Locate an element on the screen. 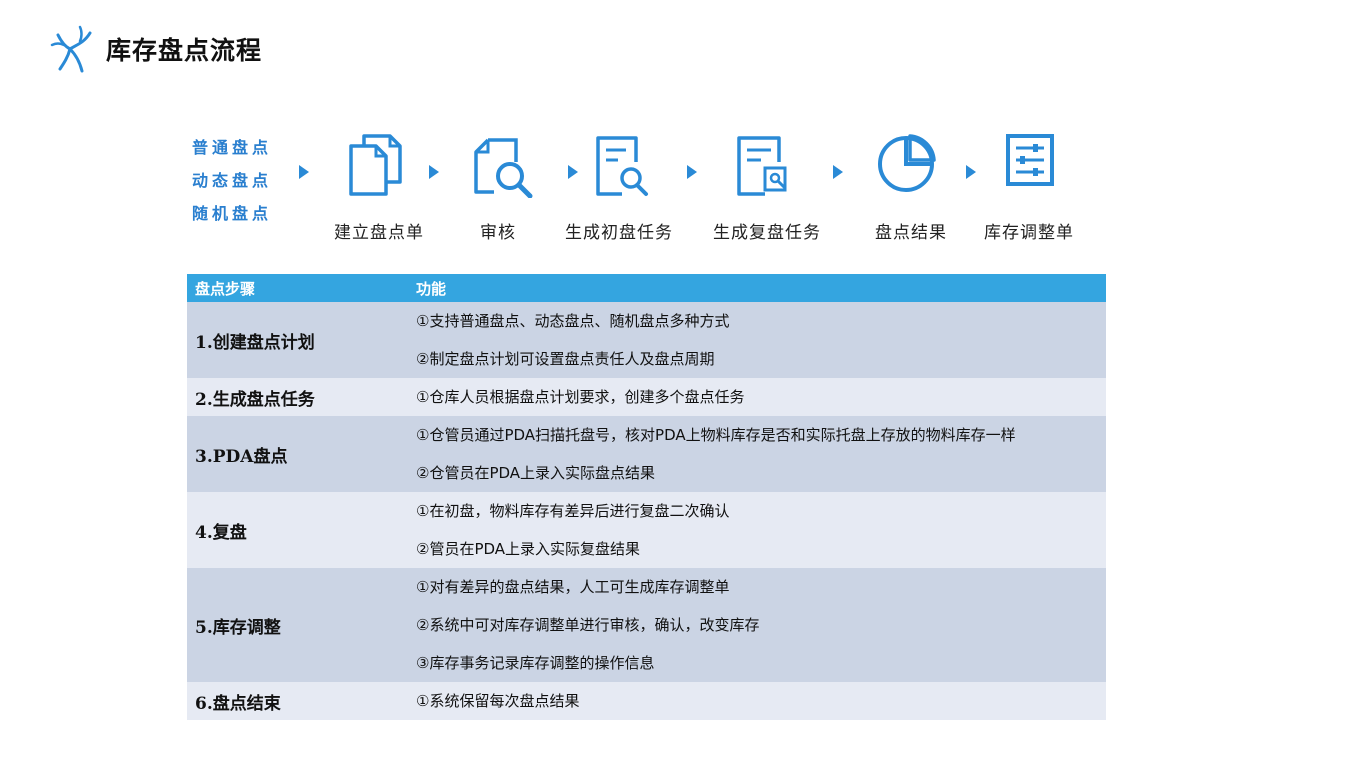 The image size is (1350, 759). step-review is located at coordinates (503, 165).